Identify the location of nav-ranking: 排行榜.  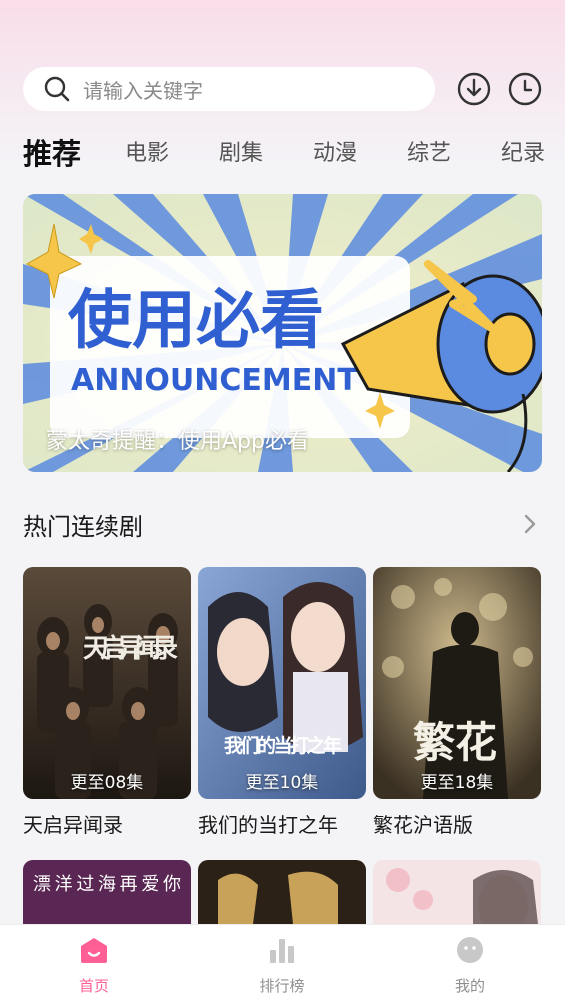
(282, 964).